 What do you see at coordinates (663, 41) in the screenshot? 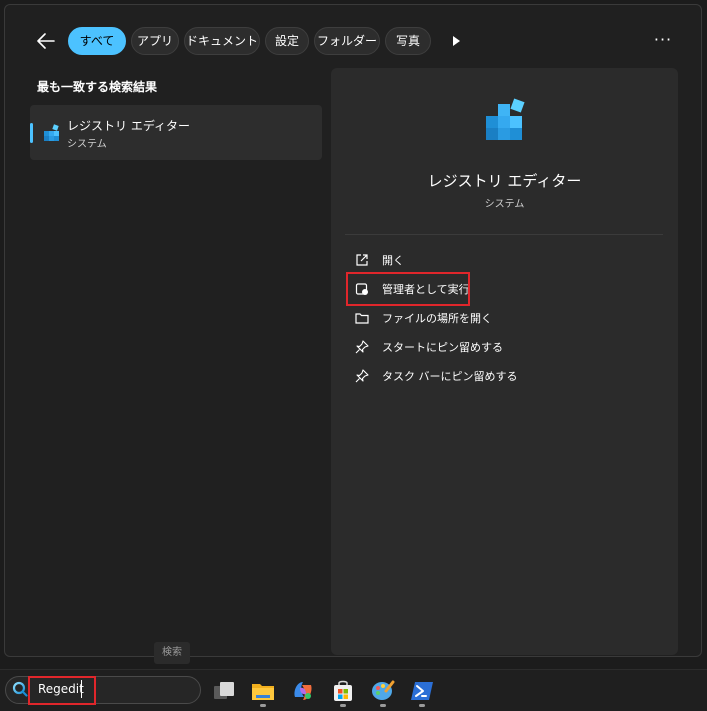
I see `more-options-button: ···` at bounding box center [663, 41].